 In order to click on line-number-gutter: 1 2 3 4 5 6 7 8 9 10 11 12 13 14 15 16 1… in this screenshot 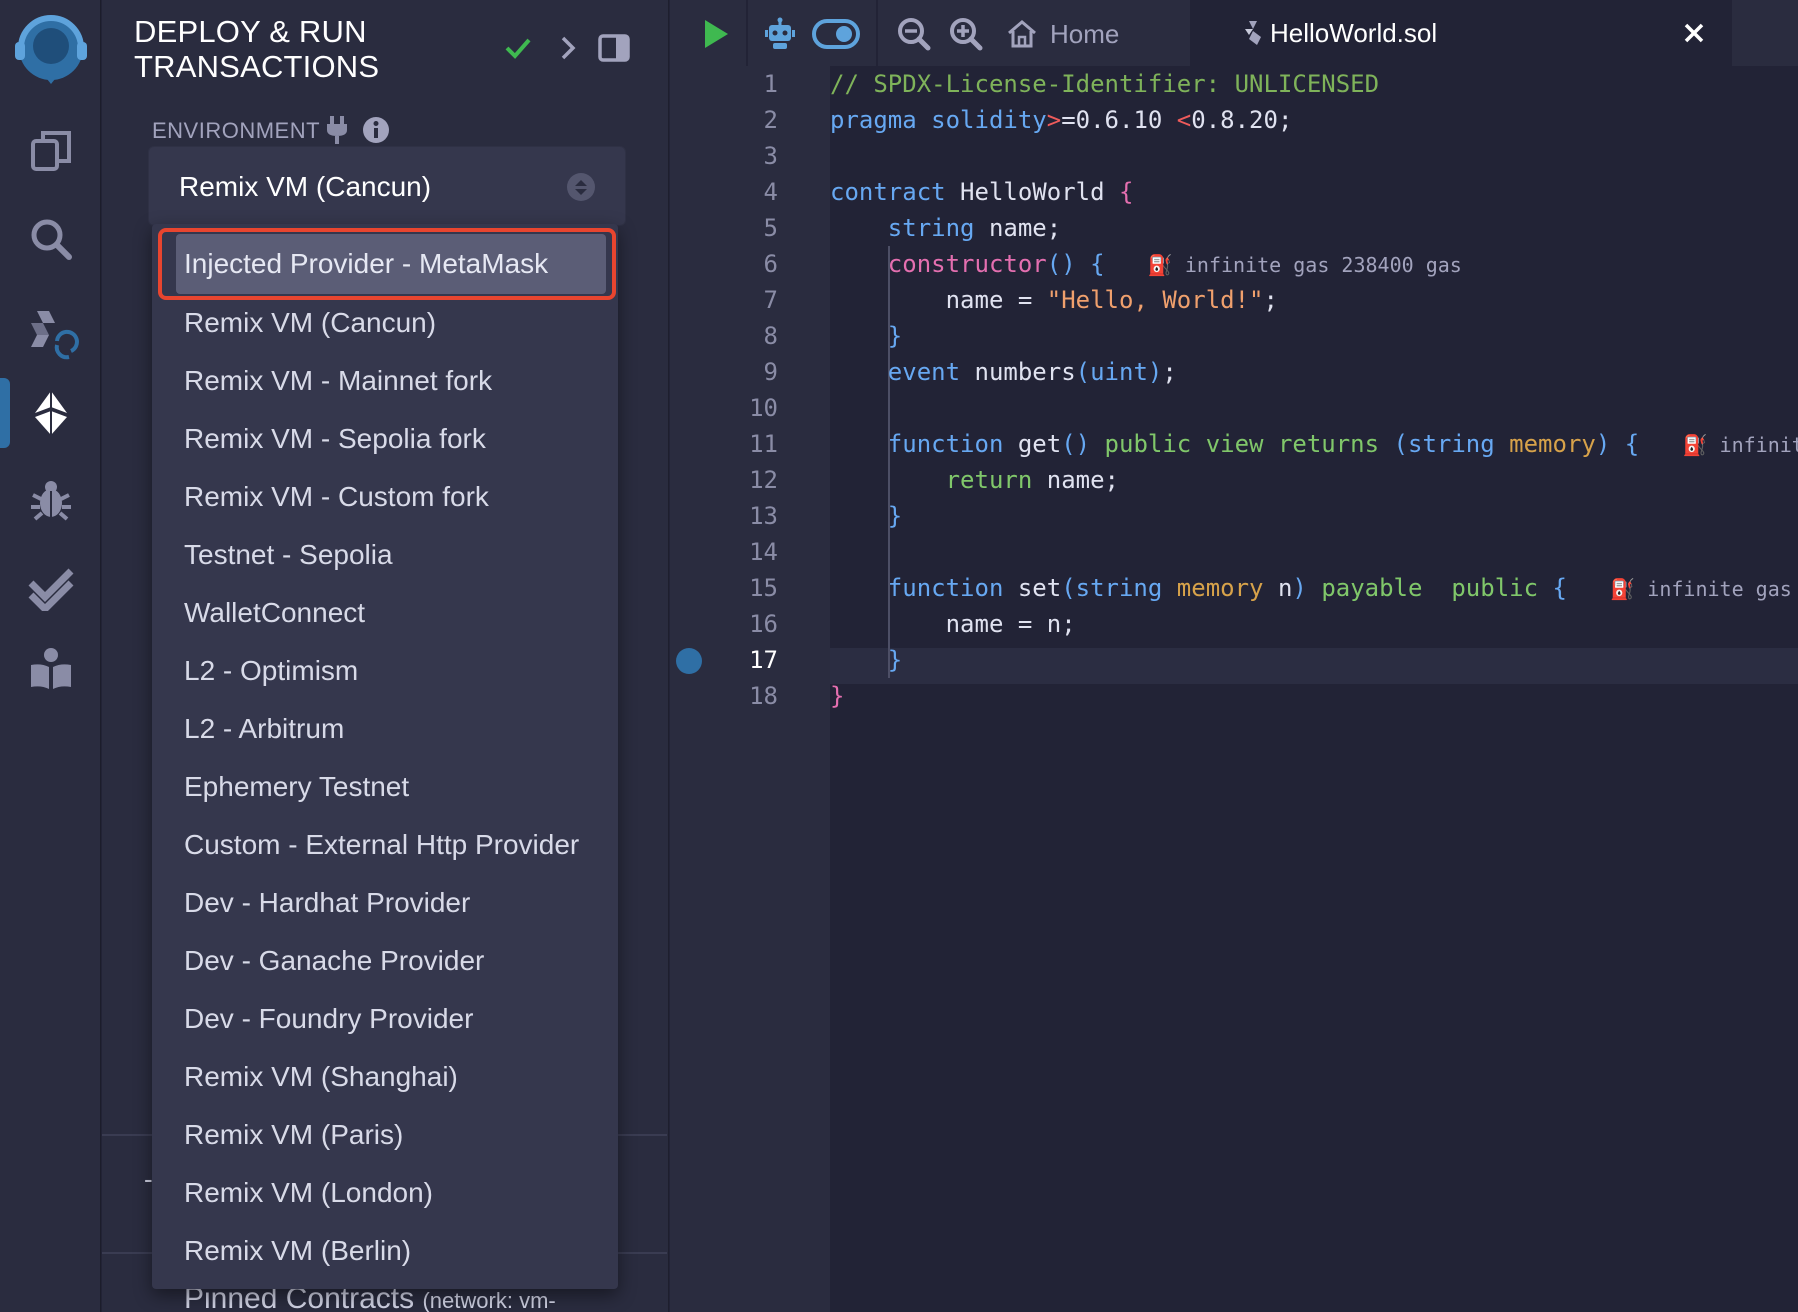, I will do `click(750, 689)`.